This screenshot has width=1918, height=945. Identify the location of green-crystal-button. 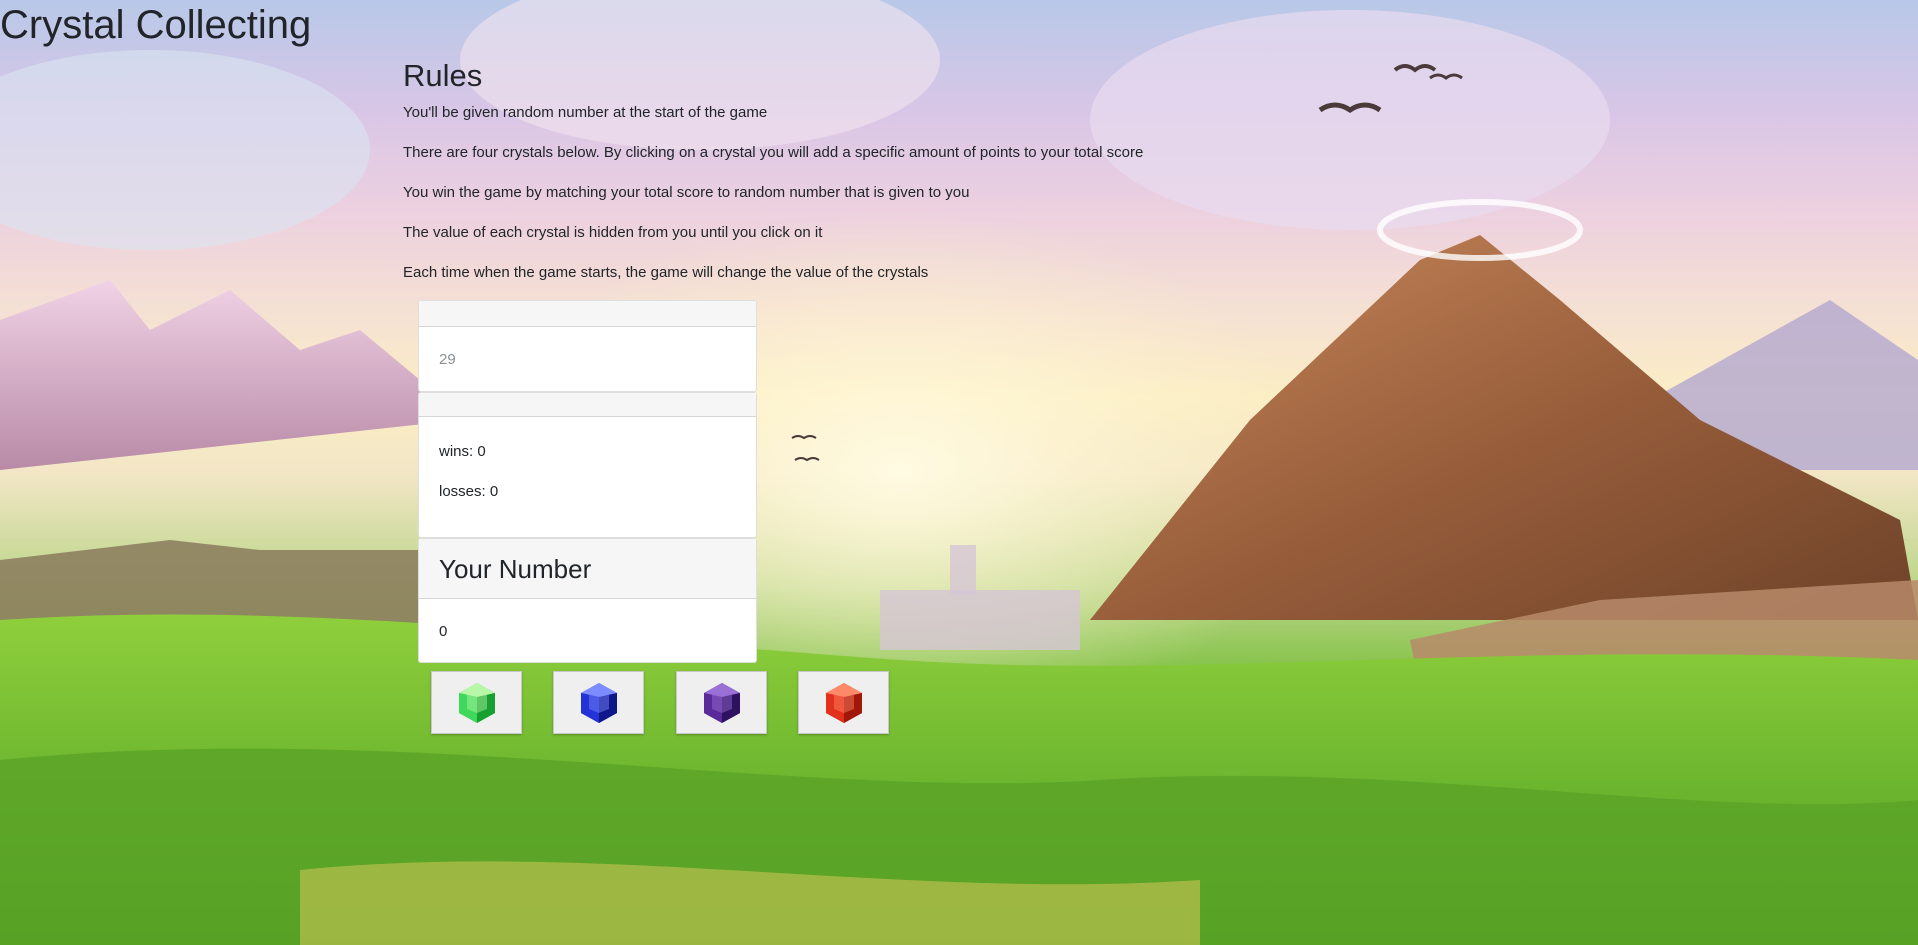
(476, 702).